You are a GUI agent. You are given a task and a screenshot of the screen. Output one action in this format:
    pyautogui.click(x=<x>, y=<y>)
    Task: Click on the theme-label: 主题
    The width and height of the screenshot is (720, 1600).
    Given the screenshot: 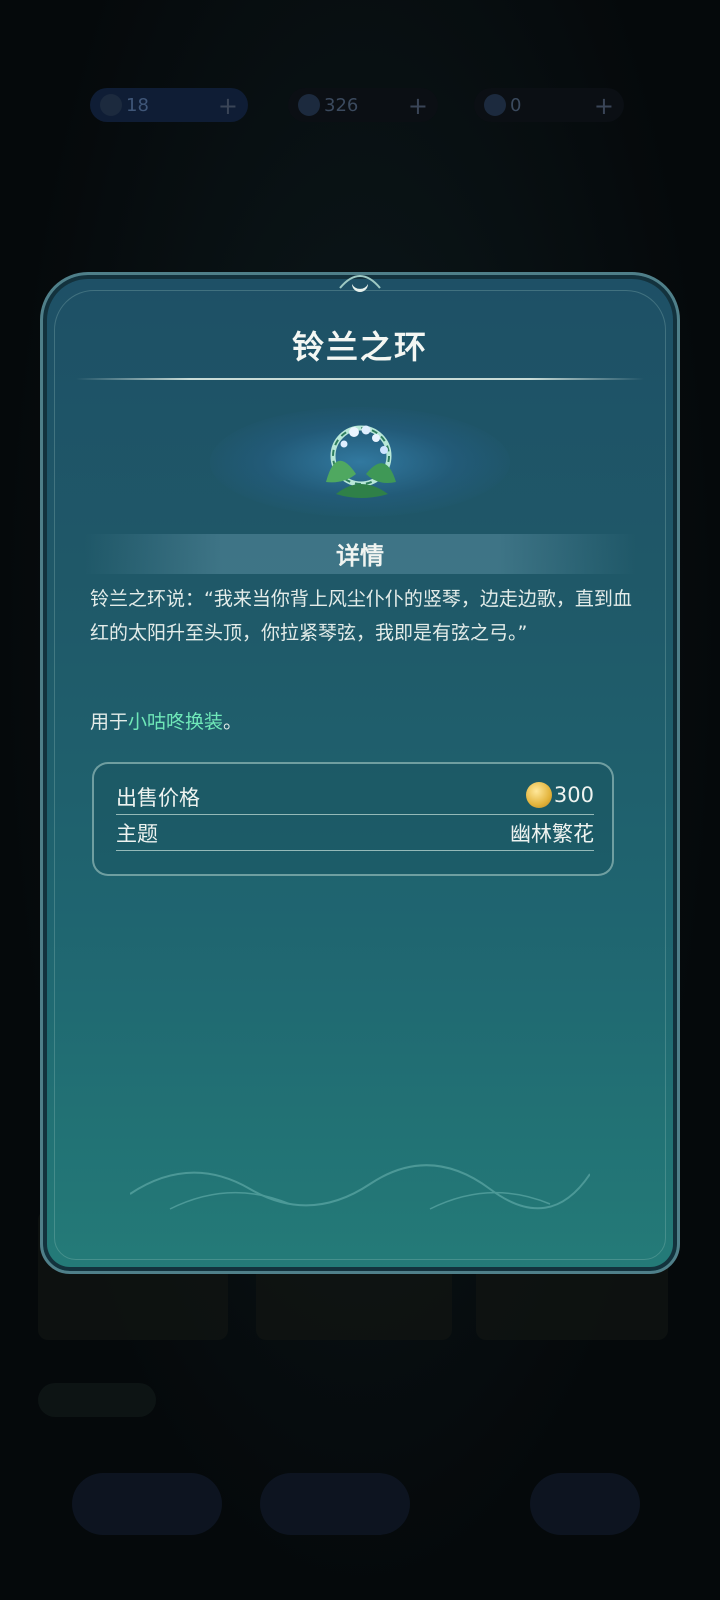 What is the action you would take?
    pyautogui.click(x=137, y=834)
    